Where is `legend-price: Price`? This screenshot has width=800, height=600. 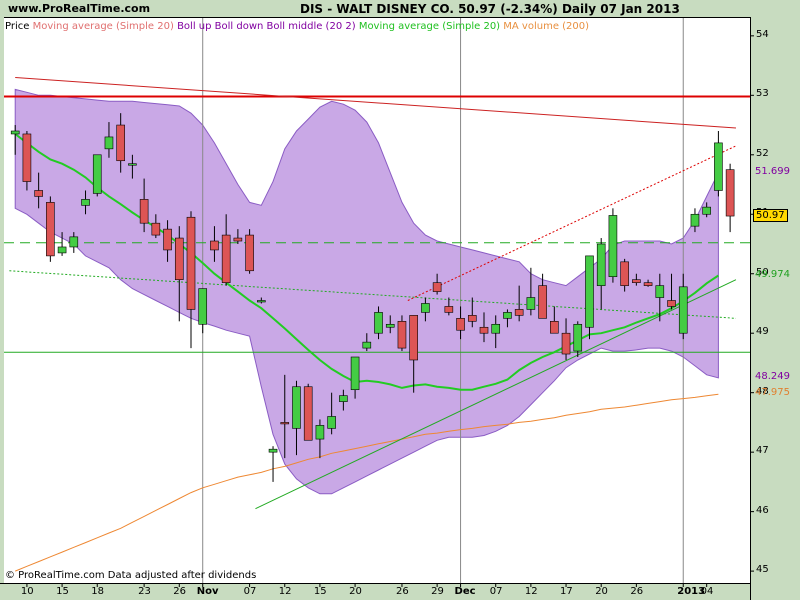
legend-price: Price is located at coordinates (17, 26).